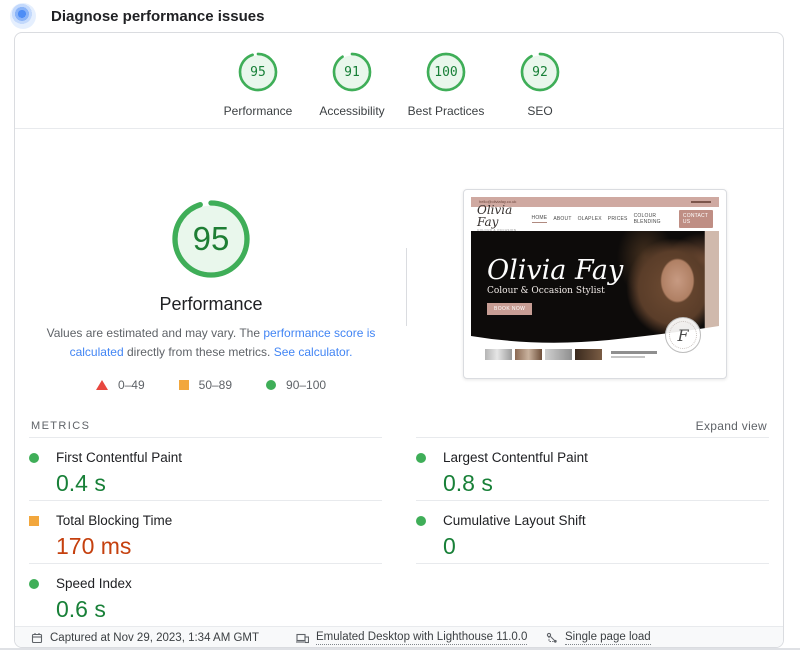  I want to click on performance-main-score: 95, so click(211, 238).